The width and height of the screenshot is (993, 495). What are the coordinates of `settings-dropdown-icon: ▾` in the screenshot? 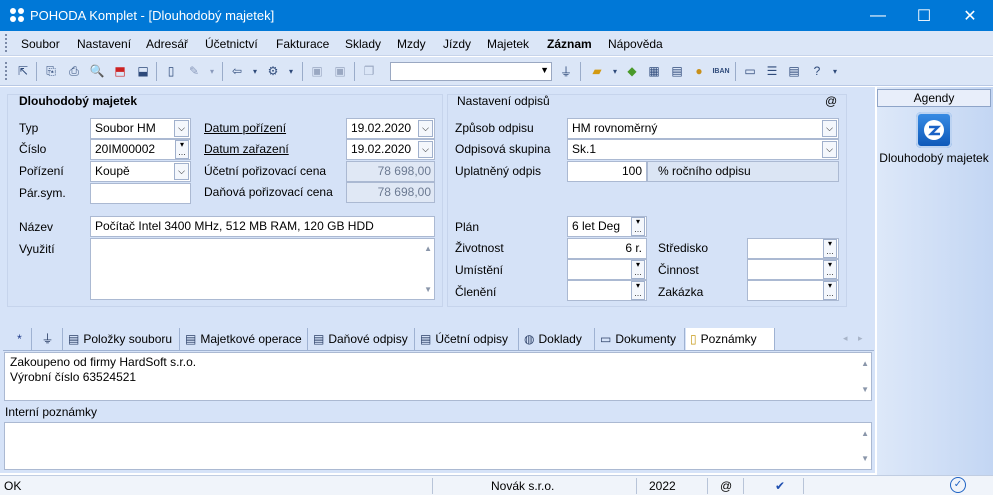 It's located at (291, 71).